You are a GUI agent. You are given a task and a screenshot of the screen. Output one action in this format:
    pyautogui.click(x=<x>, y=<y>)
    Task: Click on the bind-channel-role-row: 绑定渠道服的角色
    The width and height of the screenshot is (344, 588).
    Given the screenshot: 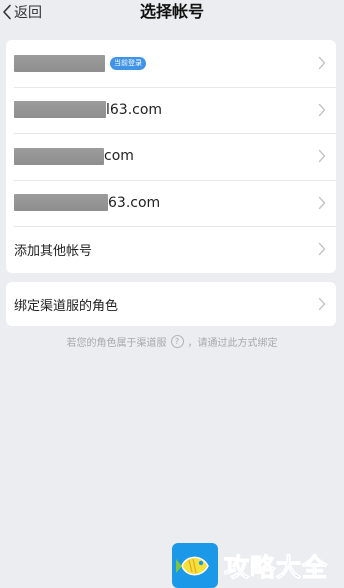 What is the action you would take?
    pyautogui.click(x=171, y=304)
    